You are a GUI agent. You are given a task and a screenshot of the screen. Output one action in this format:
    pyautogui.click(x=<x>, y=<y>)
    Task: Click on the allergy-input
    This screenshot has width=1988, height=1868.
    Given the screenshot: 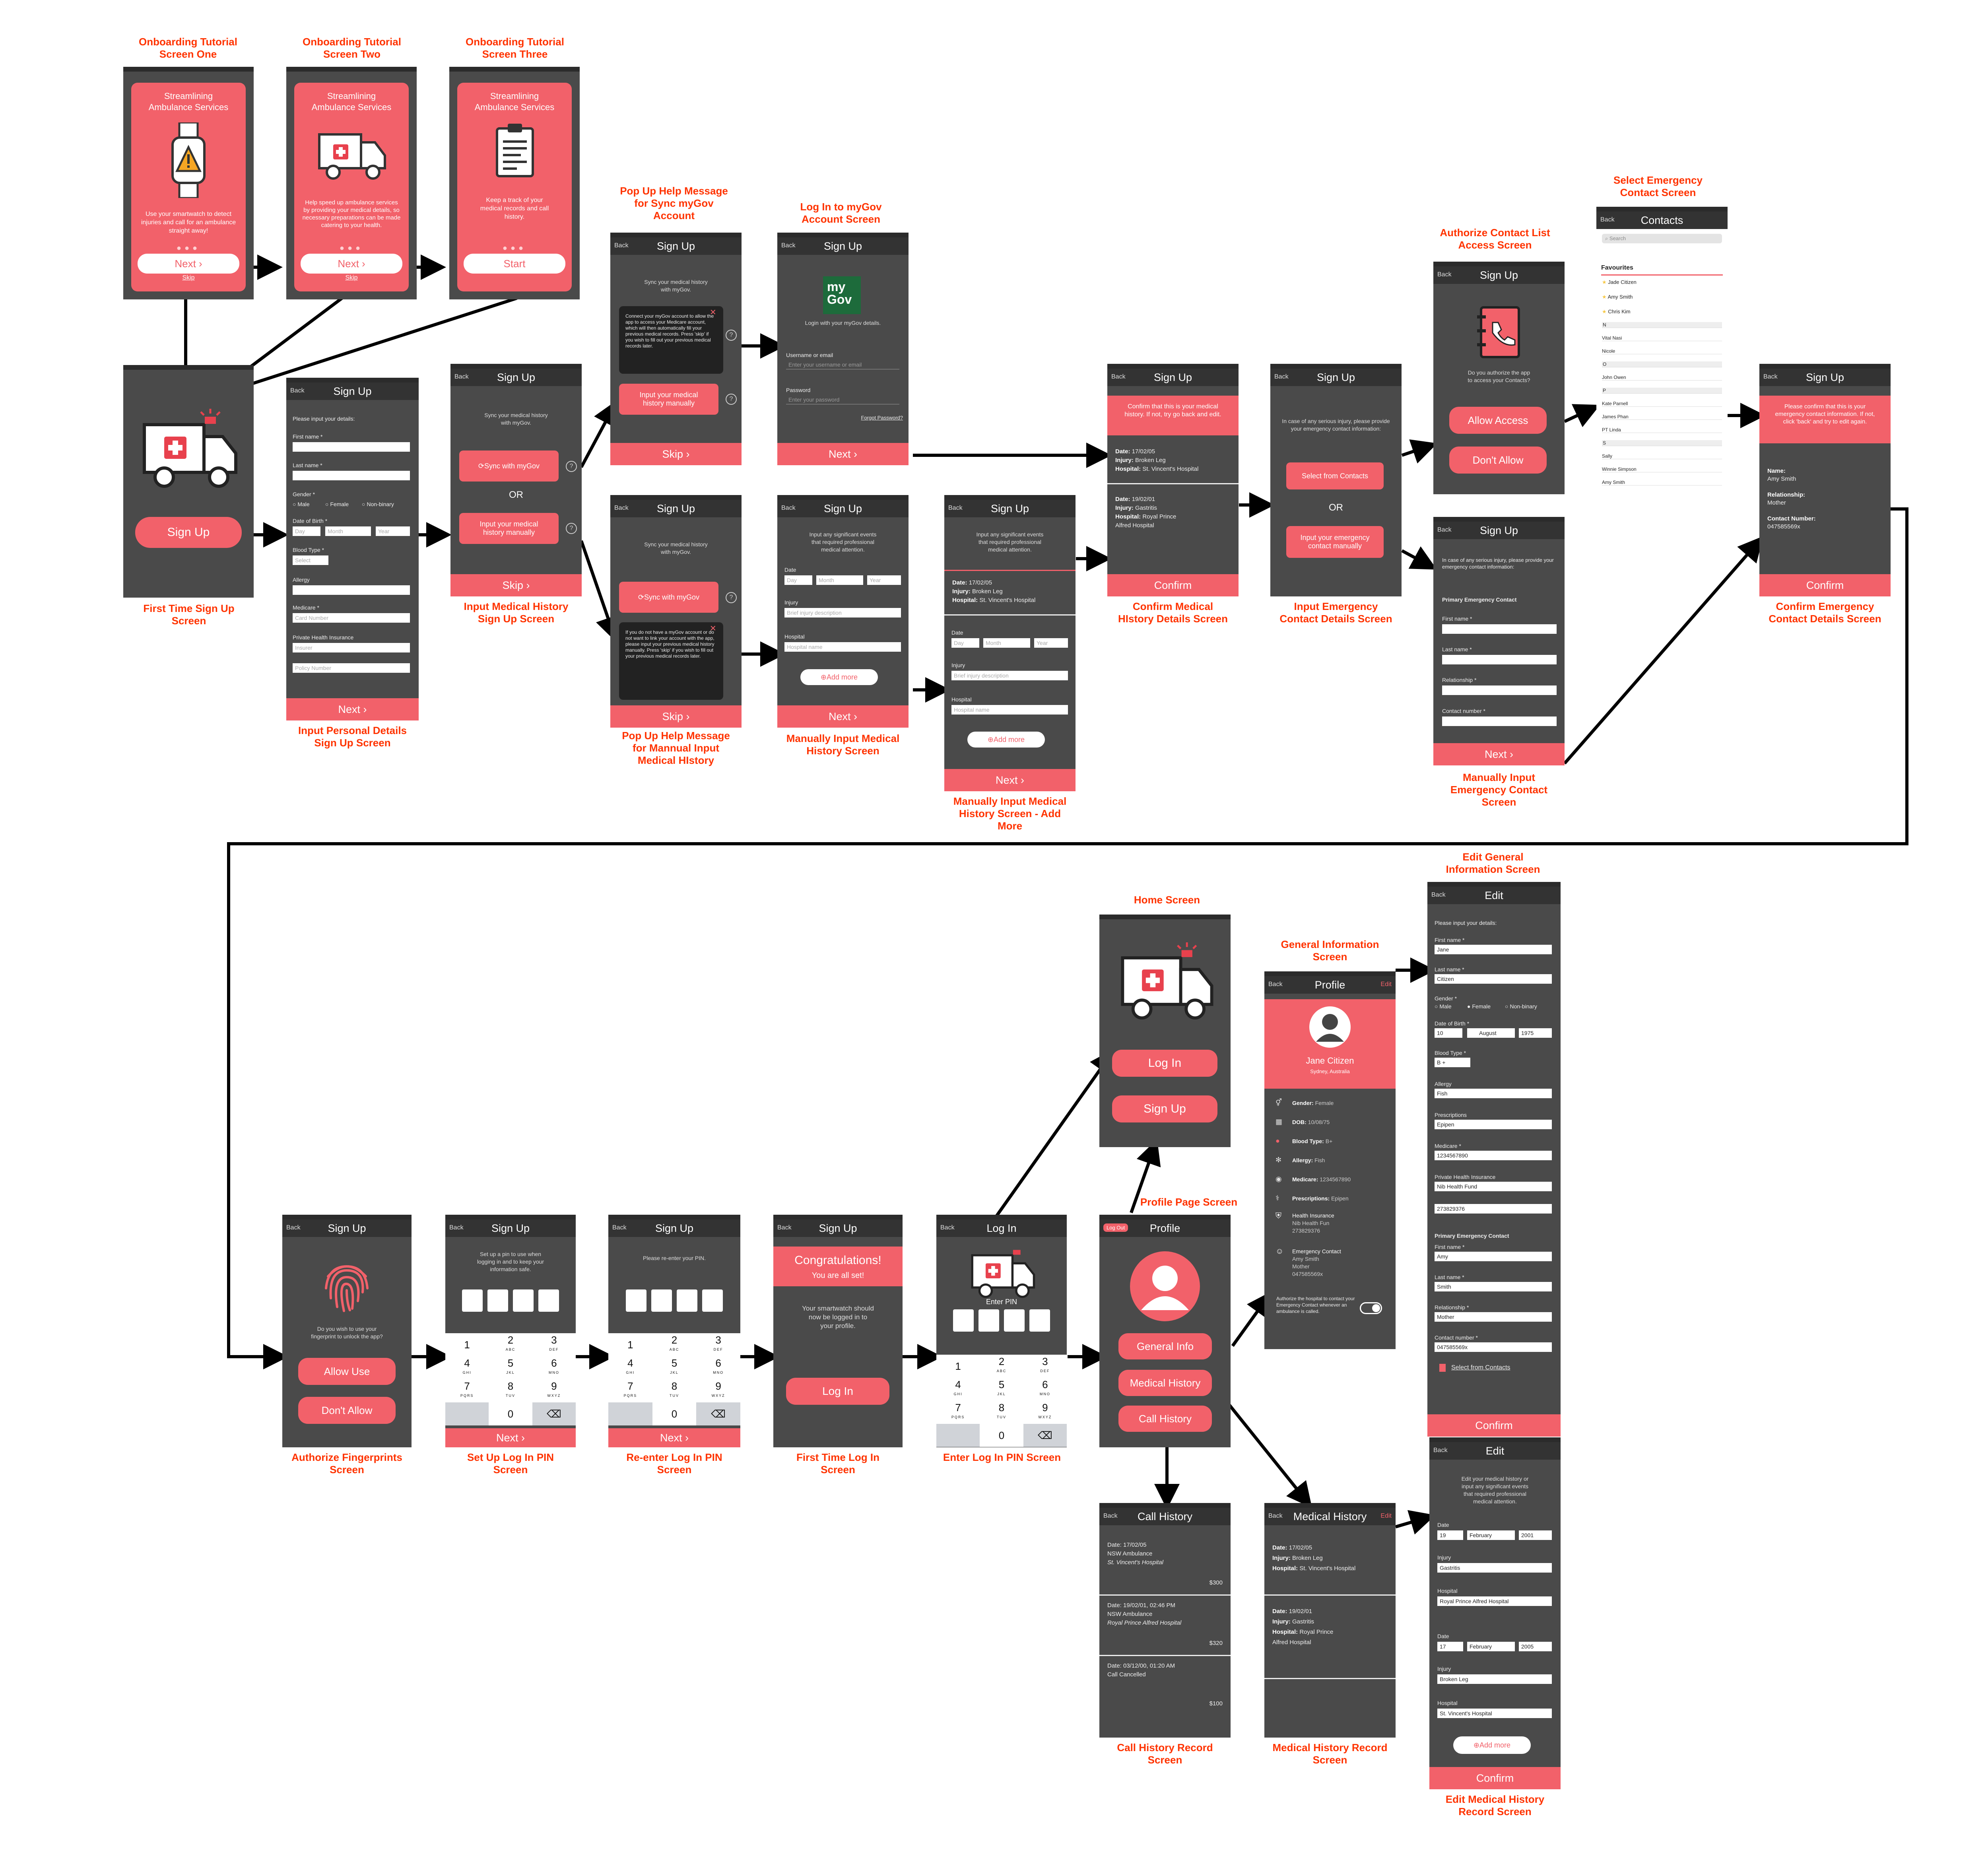 What is the action you would take?
    pyautogui.click(x=351, y=590)
    